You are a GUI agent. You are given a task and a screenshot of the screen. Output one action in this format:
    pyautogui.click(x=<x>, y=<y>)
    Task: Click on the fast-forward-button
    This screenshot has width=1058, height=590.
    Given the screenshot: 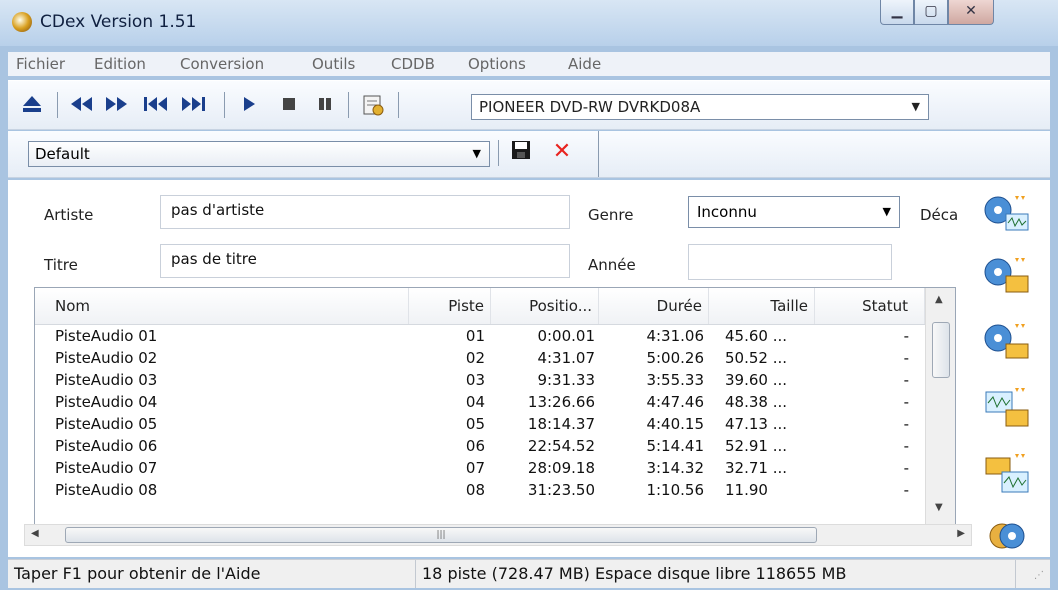 What is the action you would take?
    pyautogui.click(x=117, y=105)
    